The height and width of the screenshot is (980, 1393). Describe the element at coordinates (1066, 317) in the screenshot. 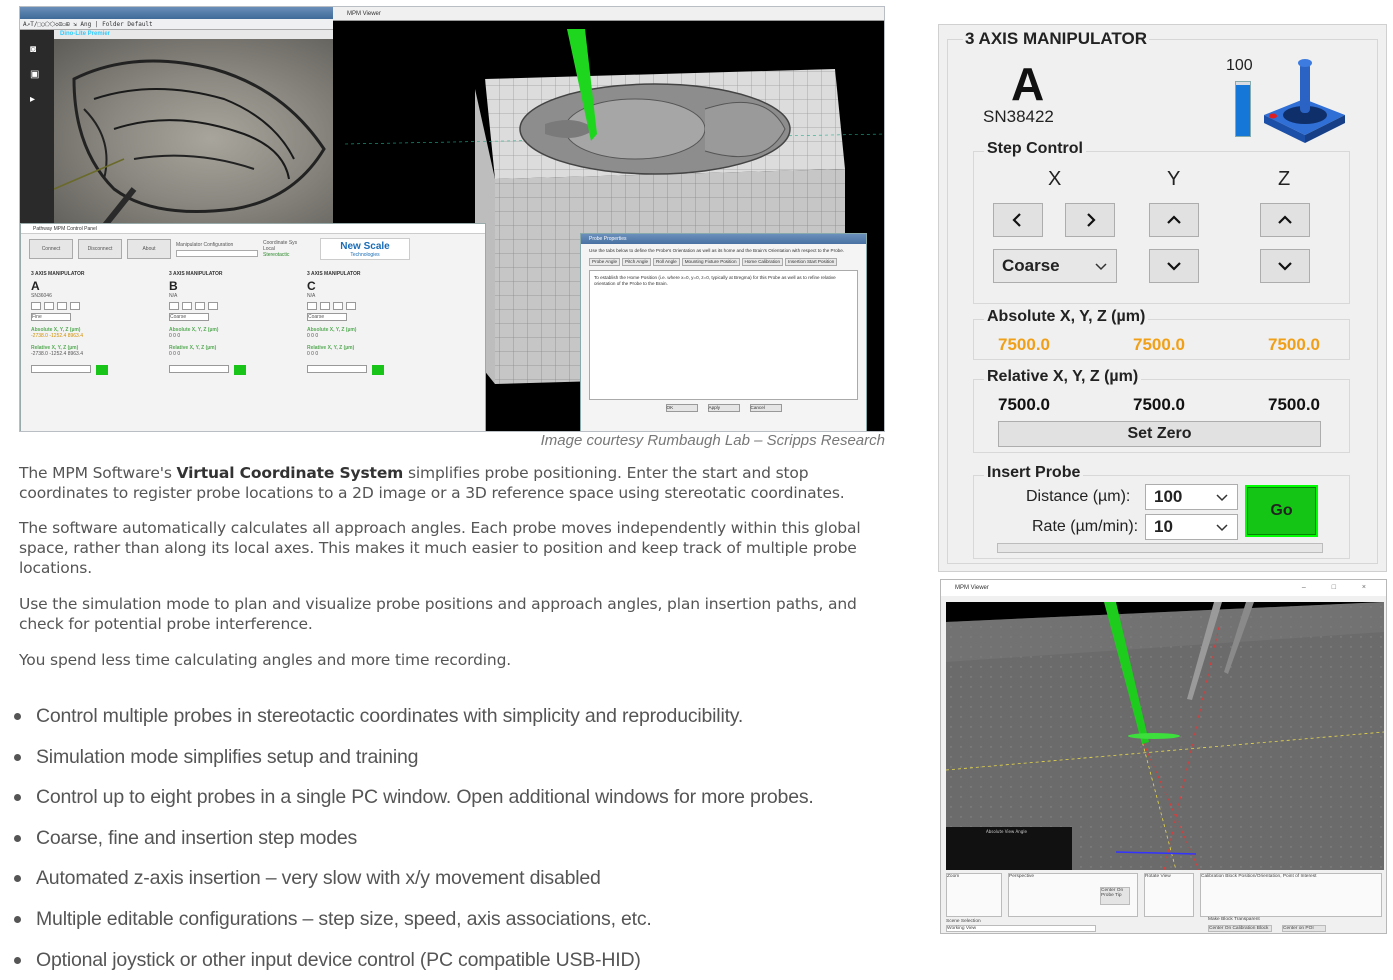

I see `absolute-title: Absolute X, Y, Z (µm)` at that location.